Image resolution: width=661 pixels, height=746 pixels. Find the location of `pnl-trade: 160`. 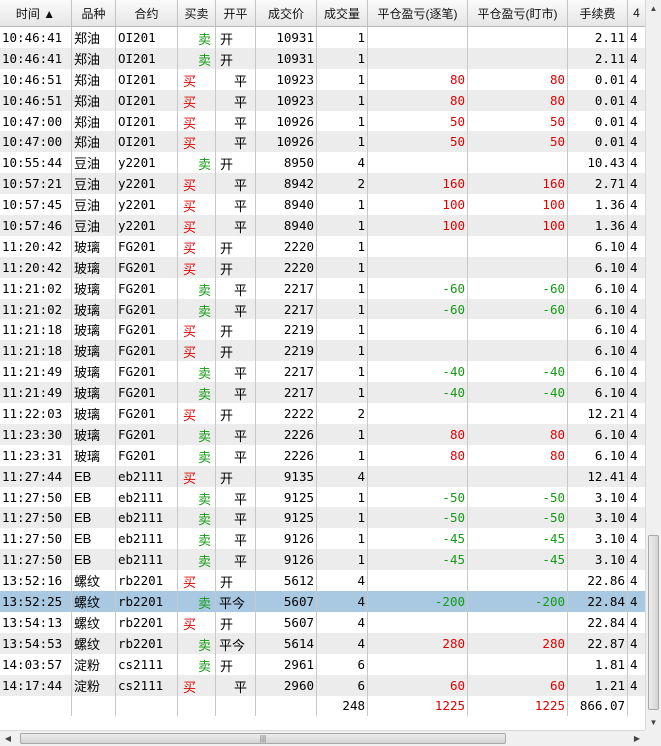

pnl-trade: 160 is located at coordinates (418, 184).